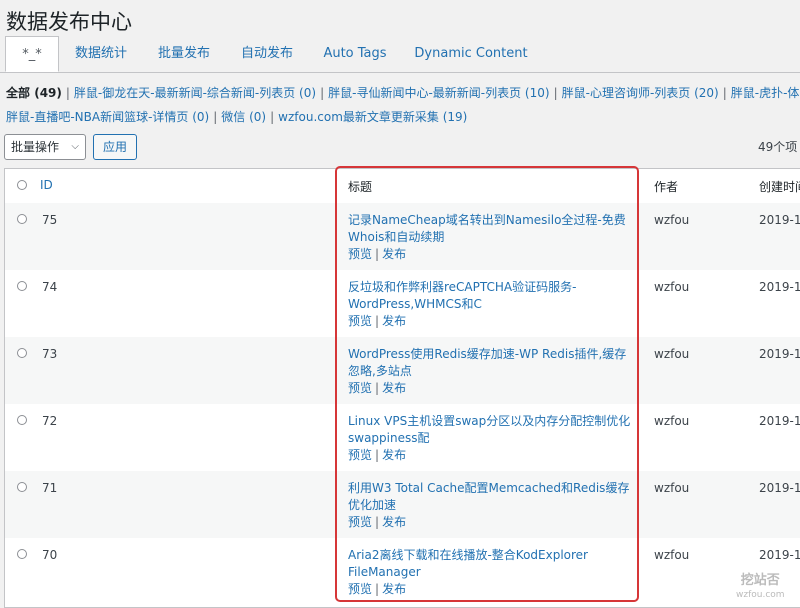 This screenshot has width=800, height=608. Describe the element at coordinates (360, 187) in the screenshot. I see `column-title: 标题` at that location.